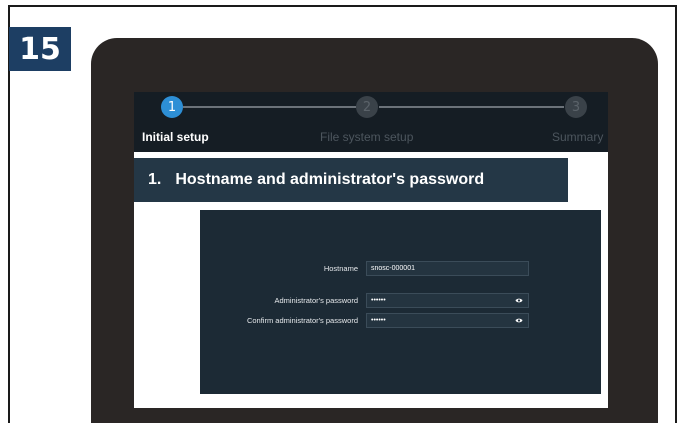 The width and height of the screenshot is (680, 423). Describe the element at coordinates (378, 300) in the screenshot. I see `admin-password-value: ••••••` at that location.